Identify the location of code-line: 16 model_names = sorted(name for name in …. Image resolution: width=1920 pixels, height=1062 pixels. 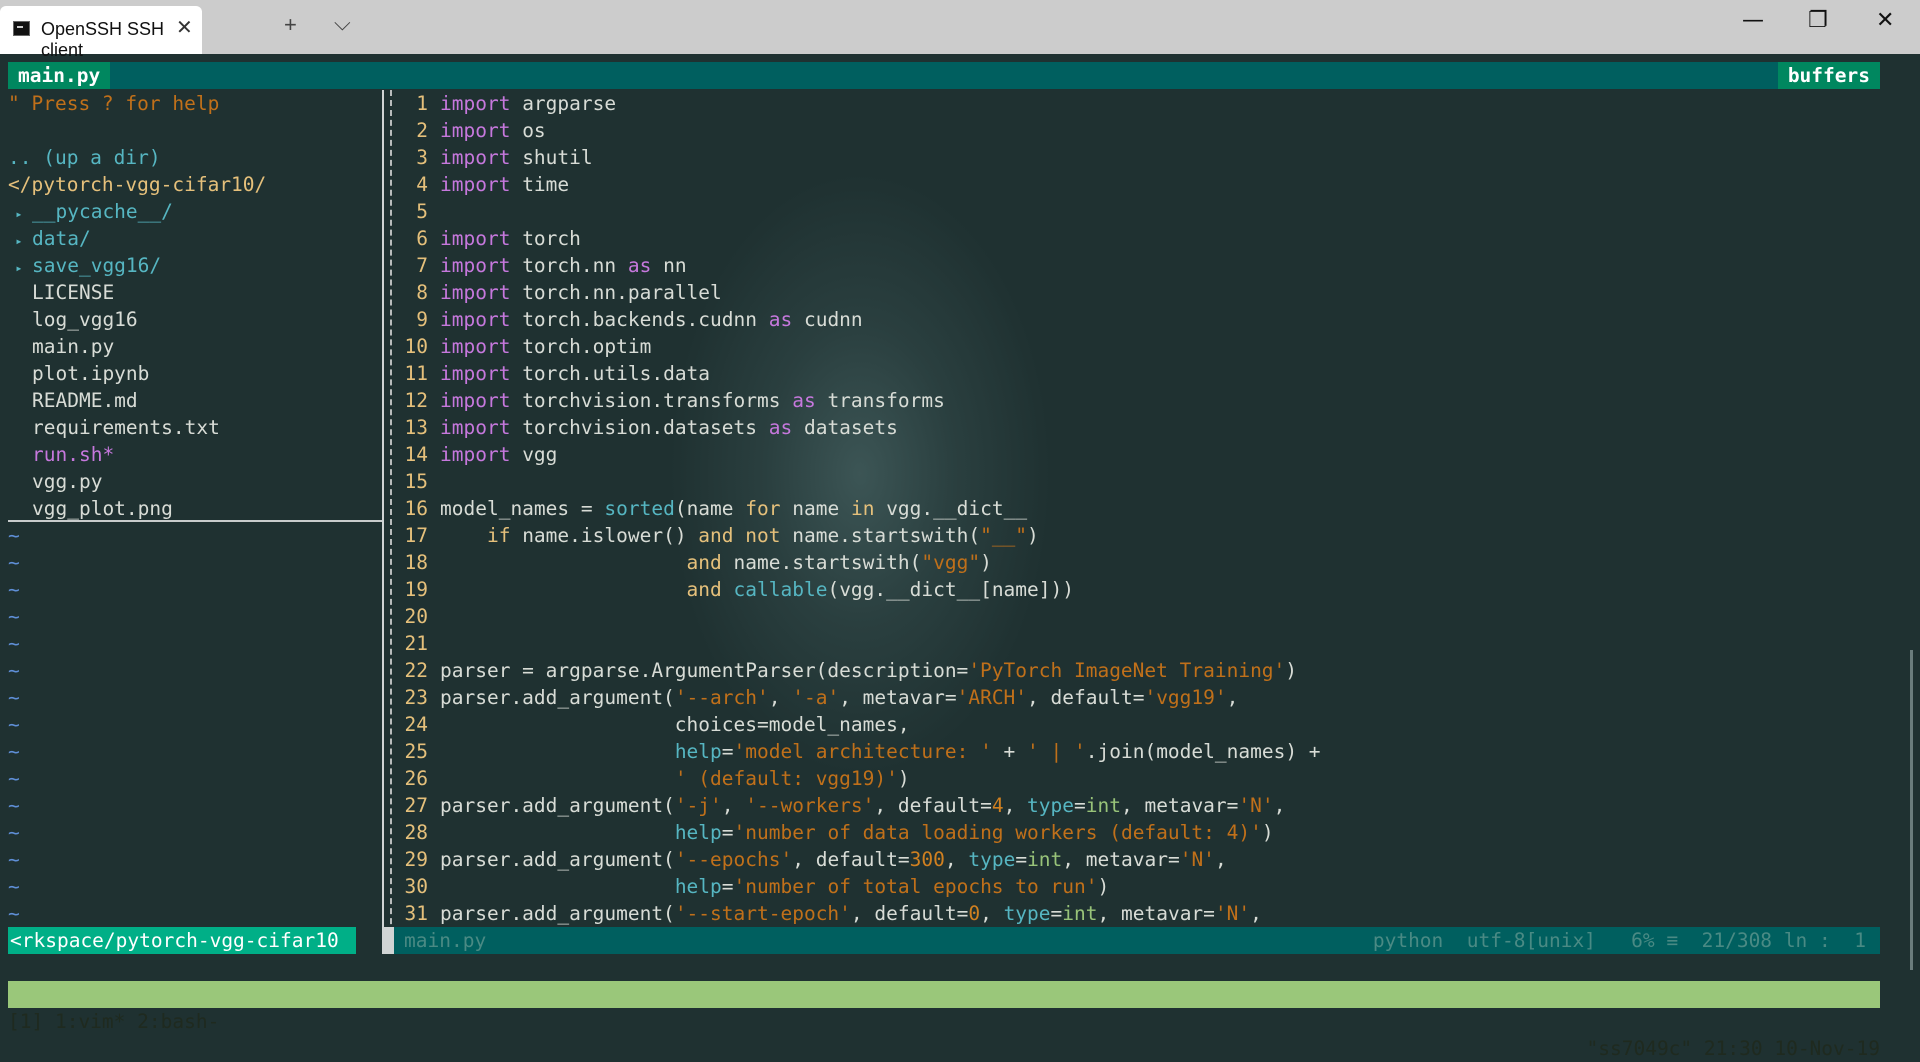
(712, 508).